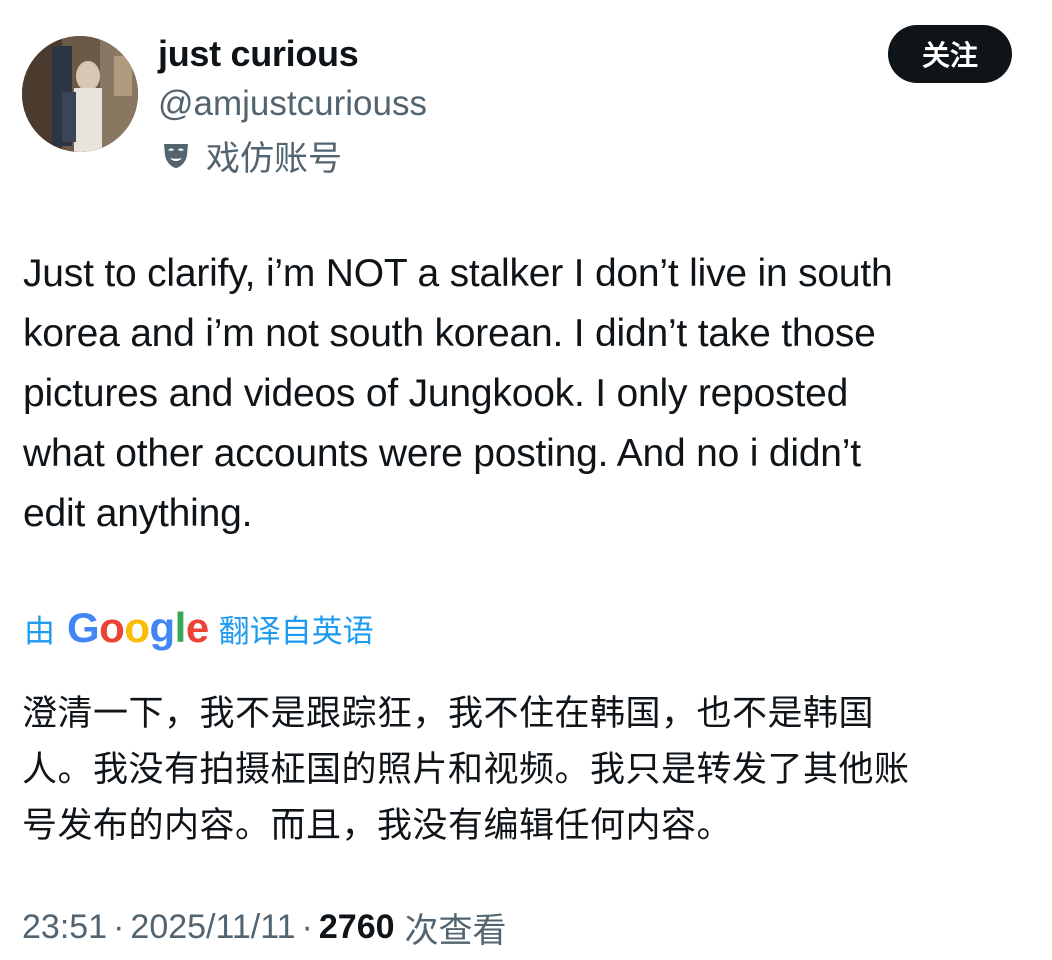  I want to click on translate-by-label: 由, so click(39, 631).